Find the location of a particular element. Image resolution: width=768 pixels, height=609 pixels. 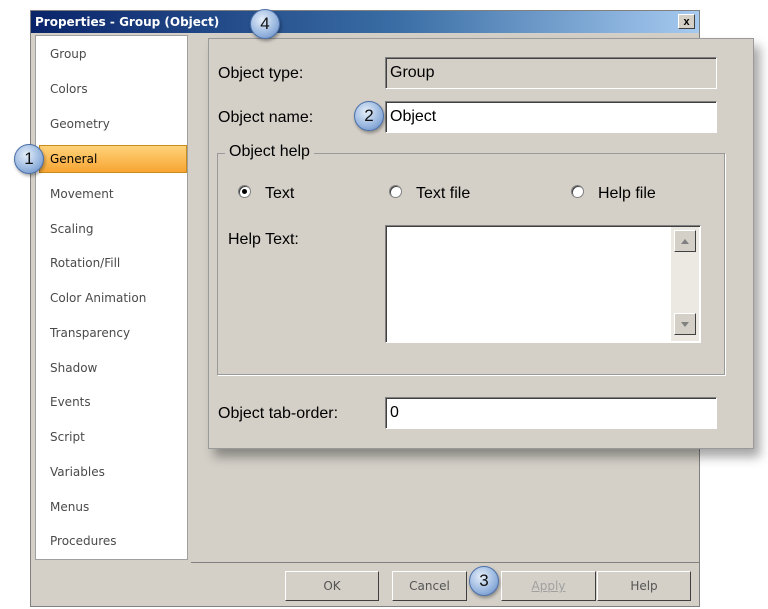

triangle-down-icon is located at coordinates (685, 324).